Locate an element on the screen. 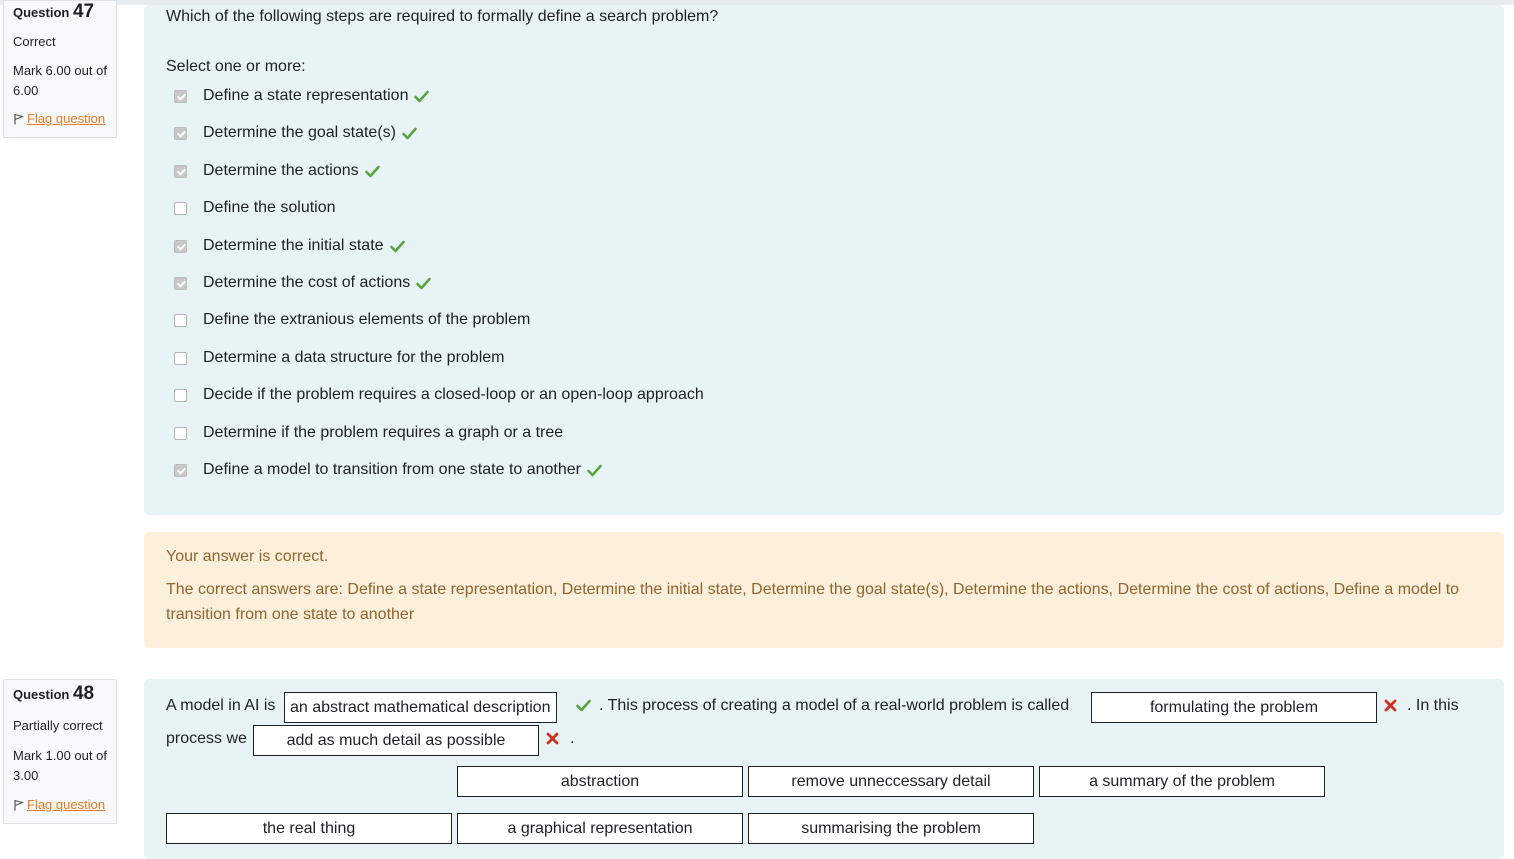  drag-choice: summarising the problem is located at coordinates (891, 828).